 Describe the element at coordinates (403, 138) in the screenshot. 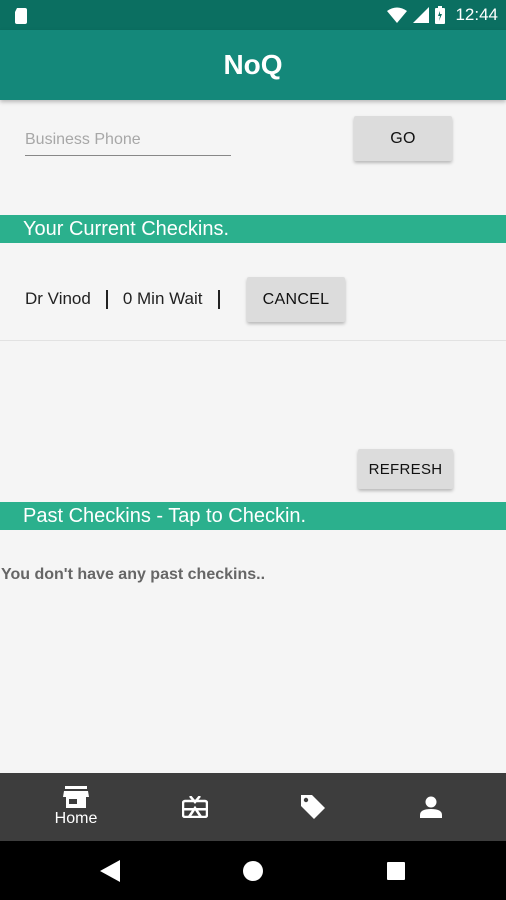

I see `go-button: GO` at that location.